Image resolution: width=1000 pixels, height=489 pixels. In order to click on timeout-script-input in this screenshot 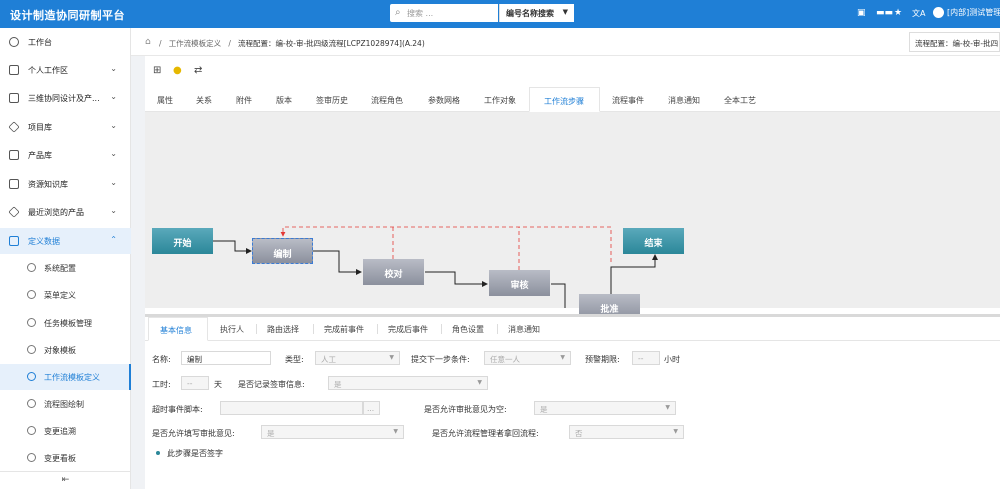, I will do `click(291, 408)`.